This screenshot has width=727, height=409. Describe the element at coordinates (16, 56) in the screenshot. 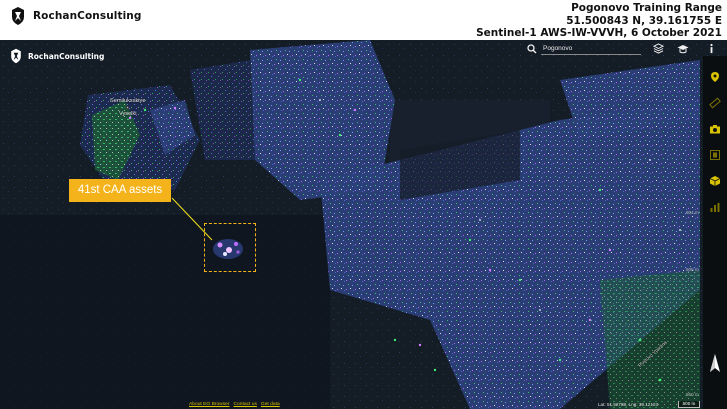

I see `rochan-watermark-icon` at that location.